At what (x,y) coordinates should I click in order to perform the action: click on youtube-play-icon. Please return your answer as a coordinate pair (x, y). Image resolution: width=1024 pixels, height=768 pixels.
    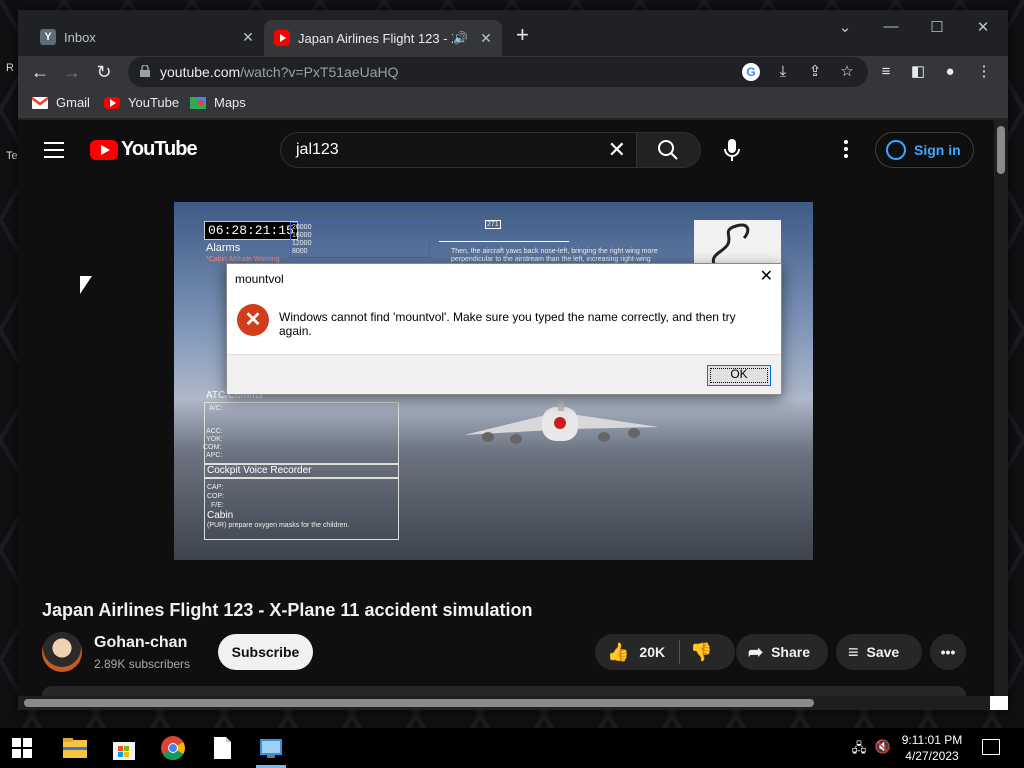
    Looking at the image, I should click on (104, 149).